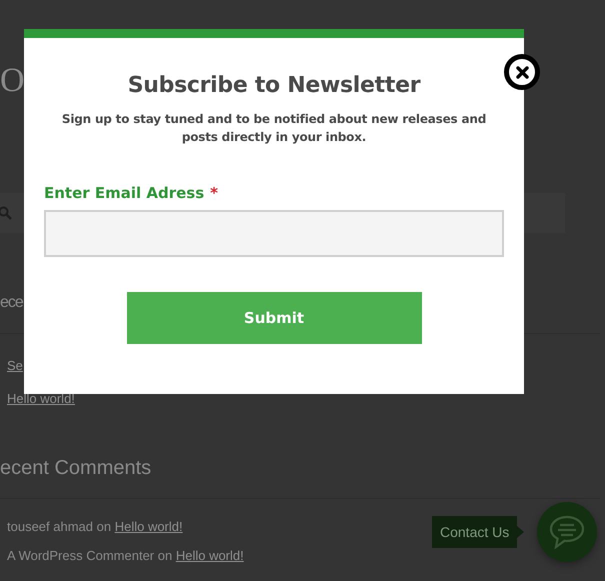 The width and height of the screenshot is (605, 581). I want to click on required-mark: *, so click(214, 193).